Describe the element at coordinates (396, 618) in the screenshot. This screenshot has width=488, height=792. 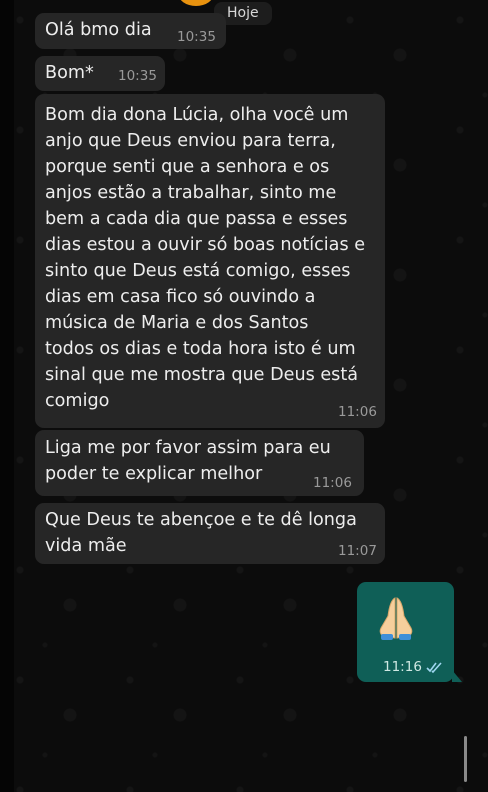
I see `folded-hands-emoji-icon` at that location.